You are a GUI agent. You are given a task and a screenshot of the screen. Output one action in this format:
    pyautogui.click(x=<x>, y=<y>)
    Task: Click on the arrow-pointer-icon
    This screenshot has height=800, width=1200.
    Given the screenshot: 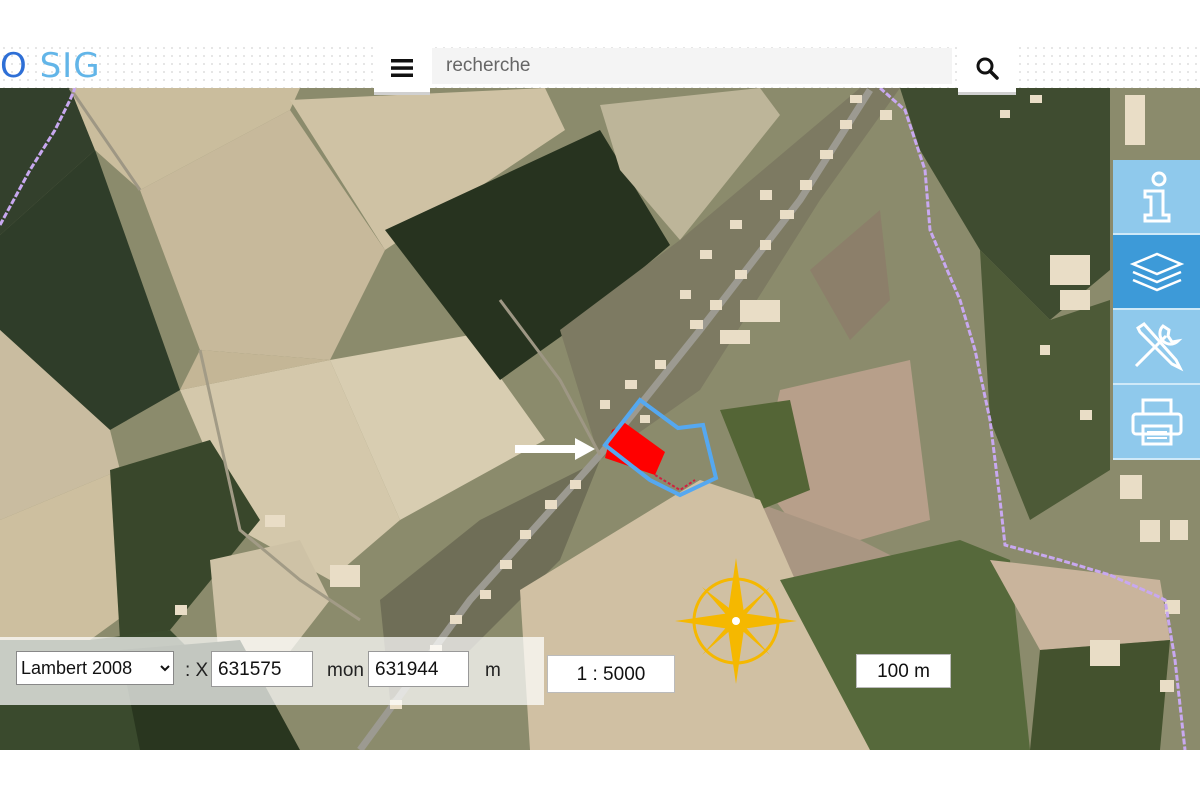 What is the action you would take?
    pyautogui.click(x=555, y=449)
    